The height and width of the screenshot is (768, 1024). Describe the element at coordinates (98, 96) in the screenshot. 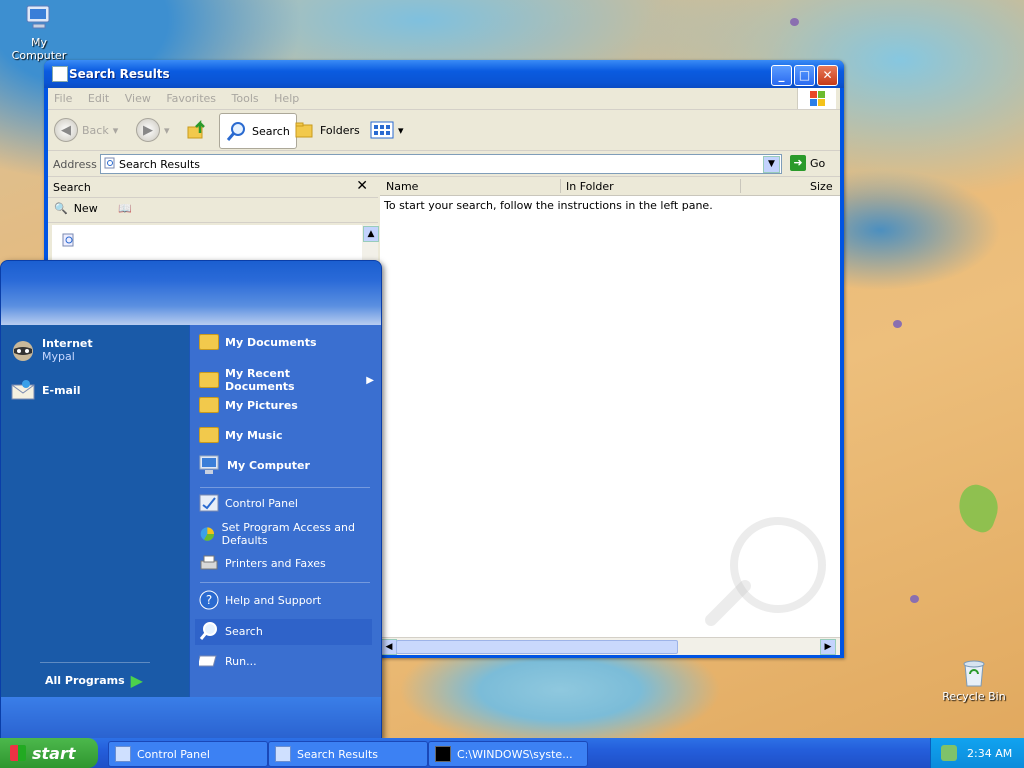

I see `menu-edit: Edit` at that location.